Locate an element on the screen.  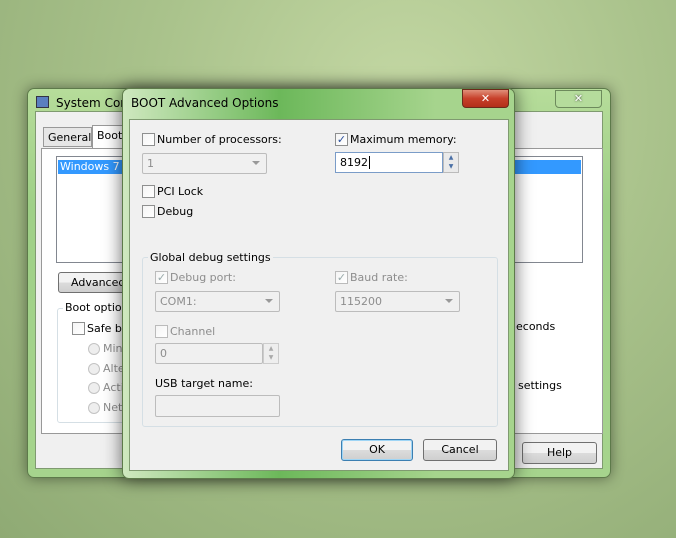
num-processors-checkbox is located at coordinates (148, 139).